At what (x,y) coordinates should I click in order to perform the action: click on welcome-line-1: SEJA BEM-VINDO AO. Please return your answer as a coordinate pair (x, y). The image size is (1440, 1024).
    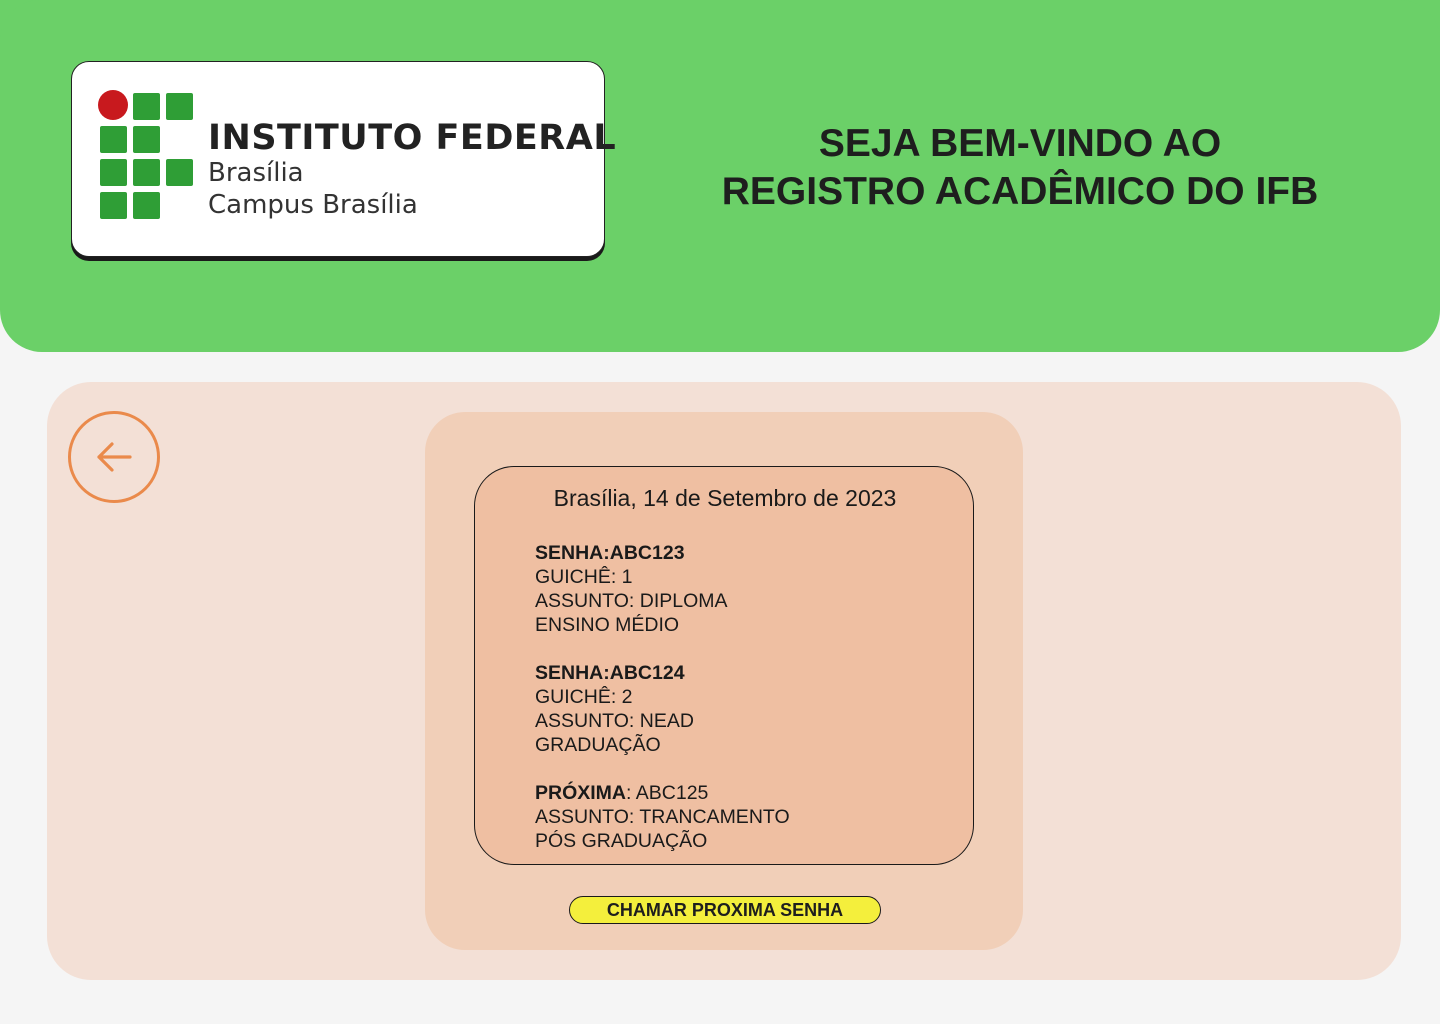
    Looking at the image, I should click on (1020, 143).